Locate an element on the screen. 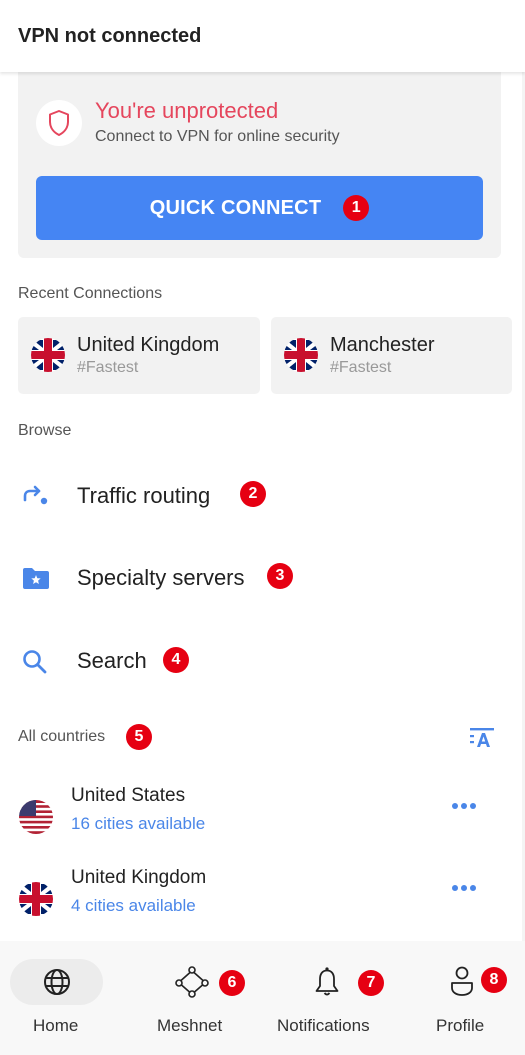 This screenshot has height=1055, width=525. globe-icon is located at coordinates (56, 982).